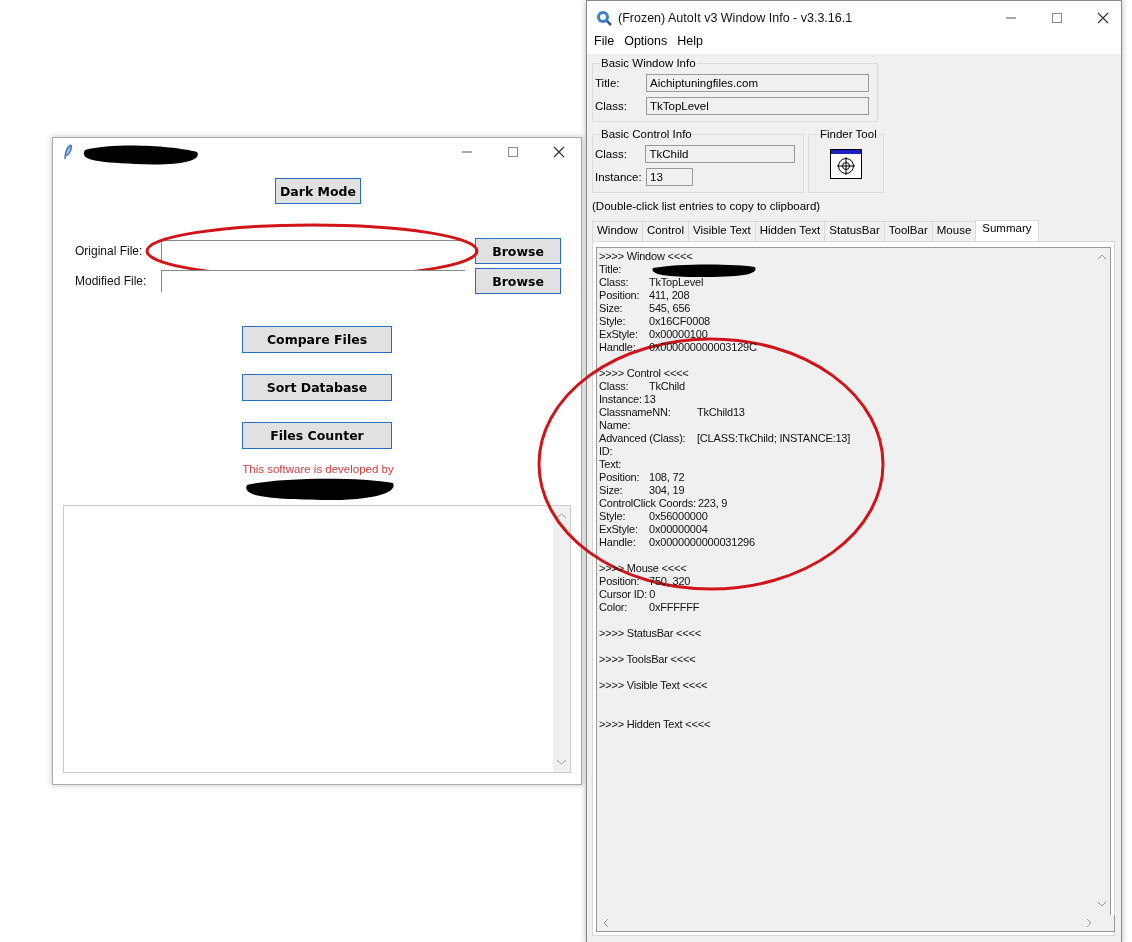  Describe the element at coordinates (667, 490) in the screenshot. I see `summary-value: 304, 19` at that location.